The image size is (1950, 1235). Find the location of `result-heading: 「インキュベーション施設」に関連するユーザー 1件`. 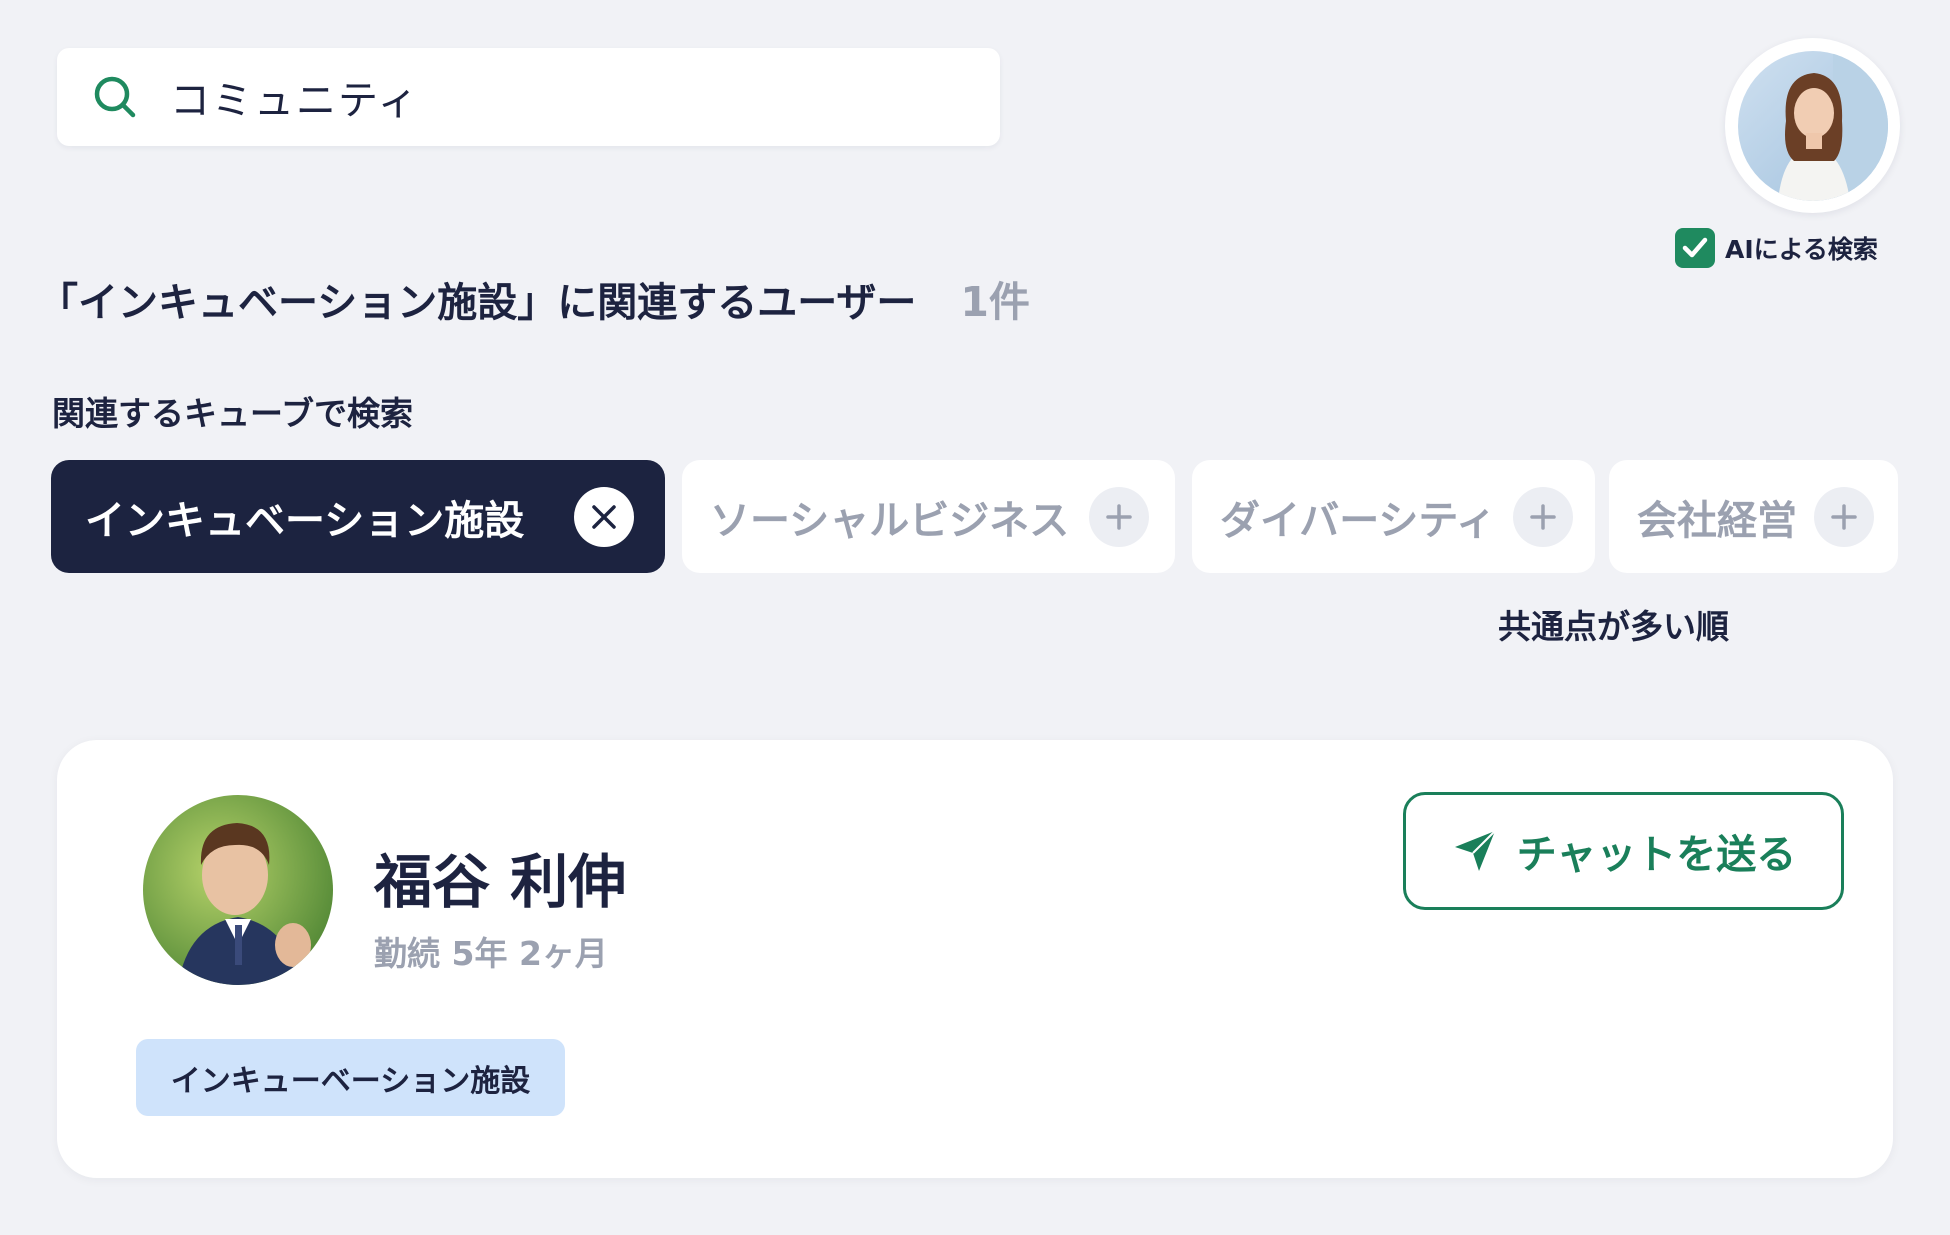

result-heading: 「インキュベーション施設」に関連するユーザー 1件 is located at coordinates (534, 298).